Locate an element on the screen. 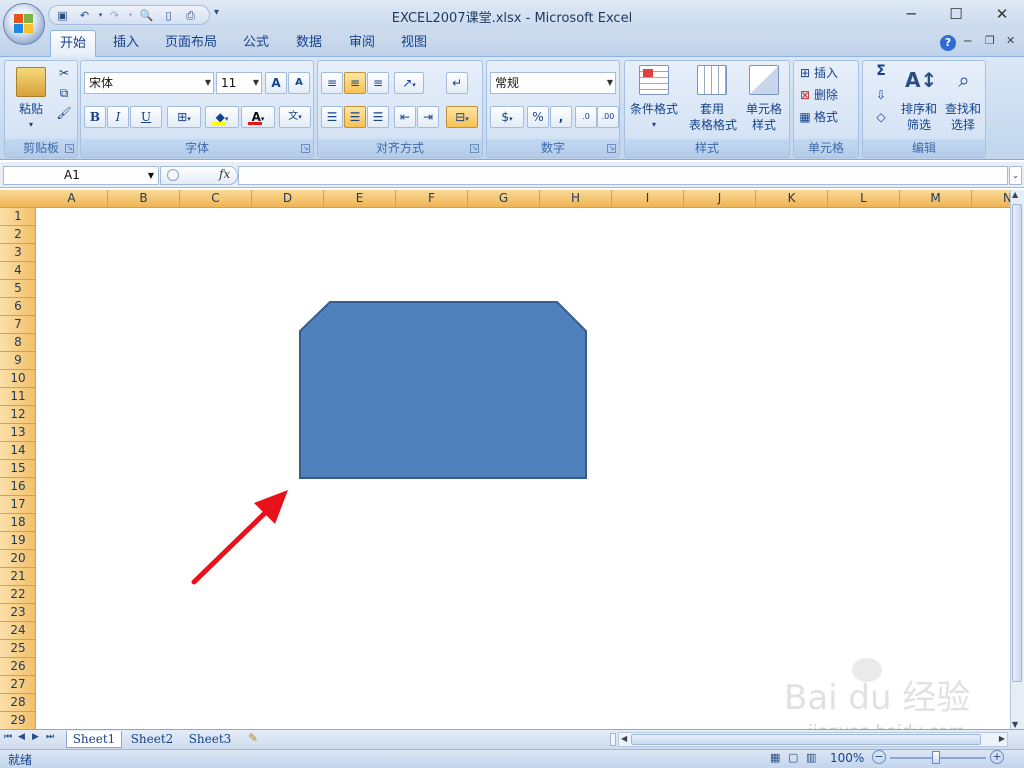 This screenshot has height=768, width=1024. tab-home: 开始 is located at coordinates (73, 43).